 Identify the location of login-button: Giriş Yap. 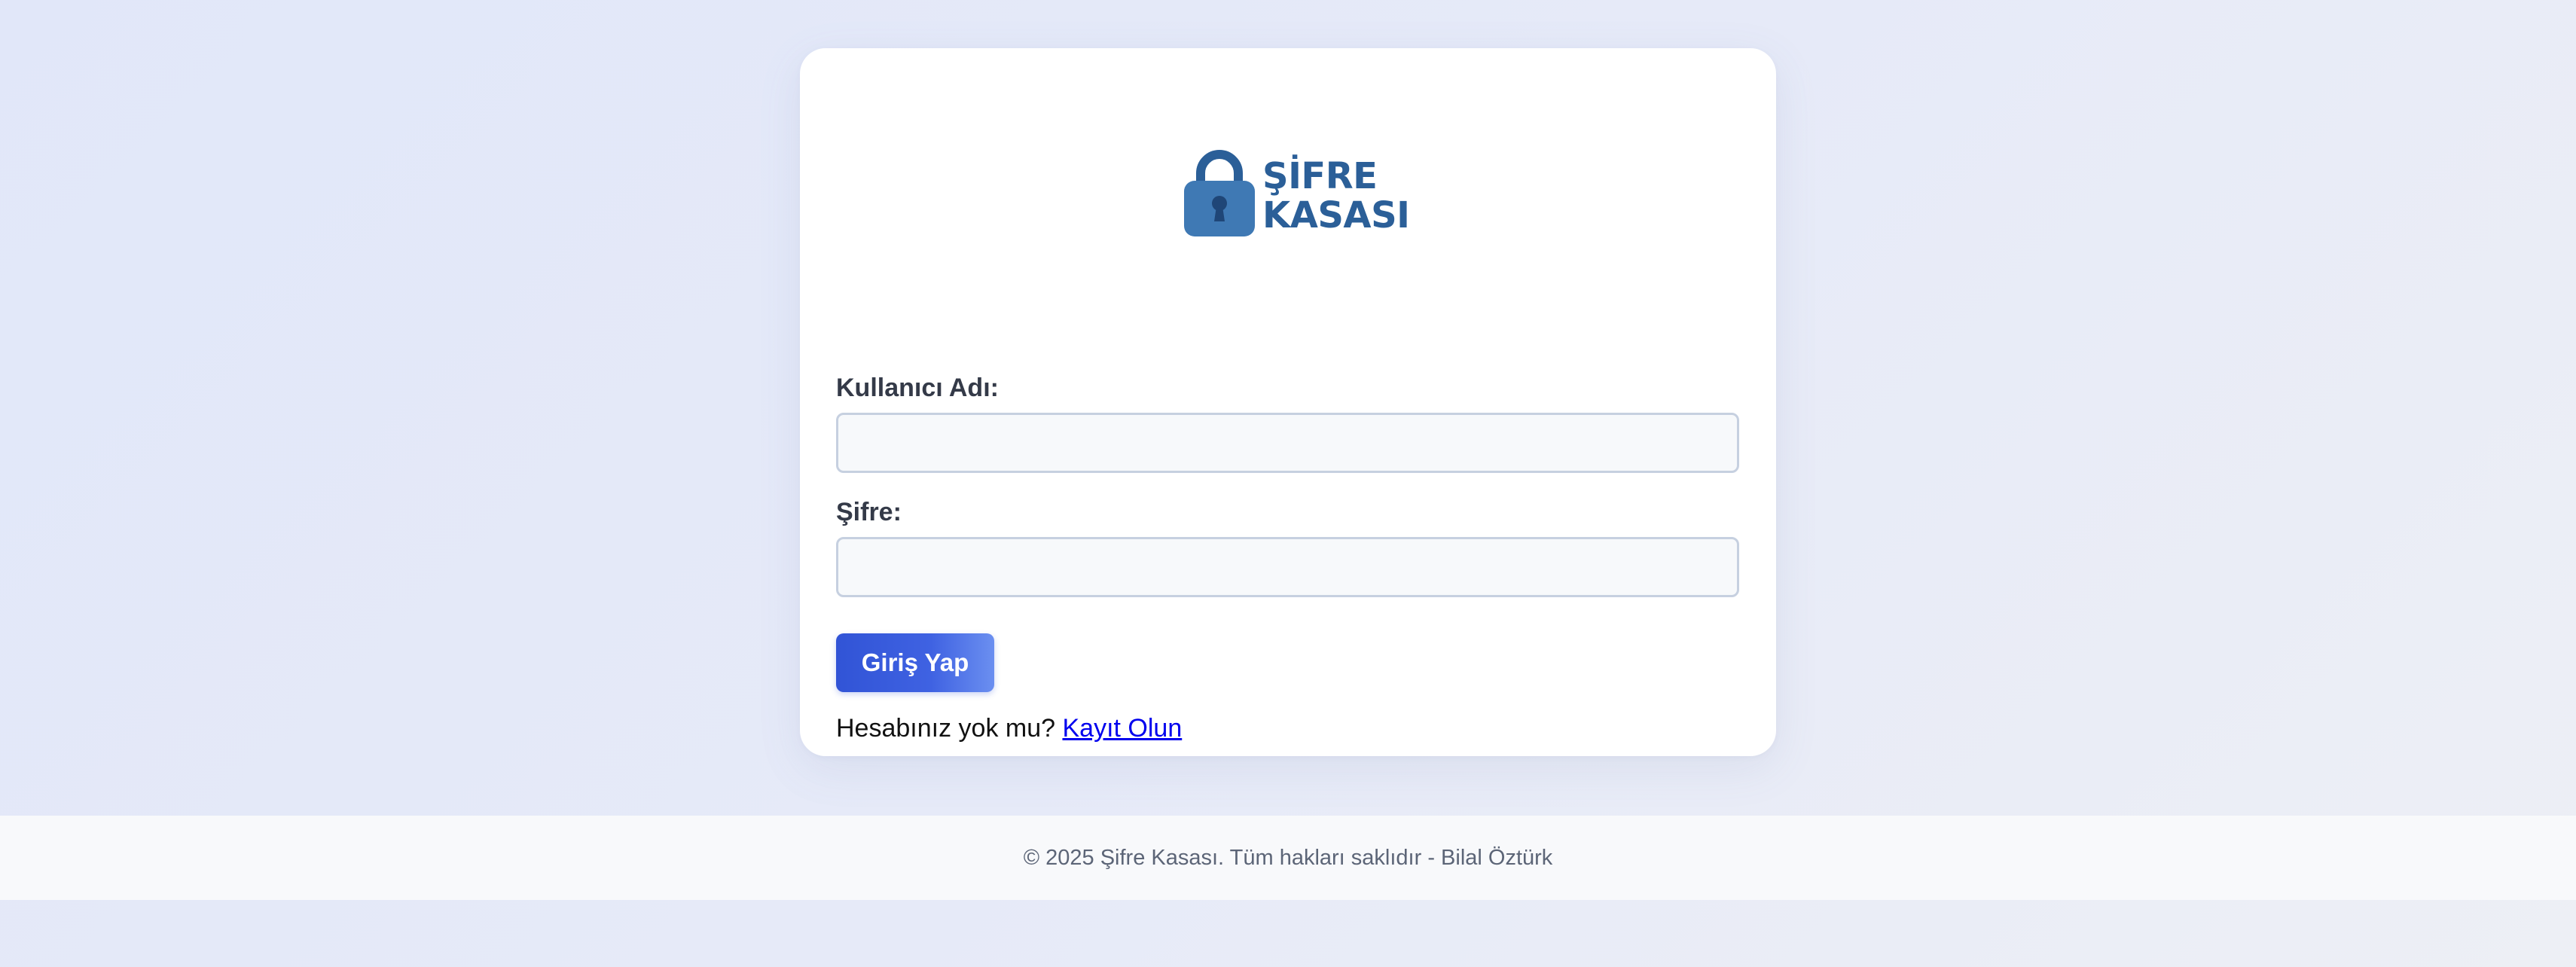
(915, 662).